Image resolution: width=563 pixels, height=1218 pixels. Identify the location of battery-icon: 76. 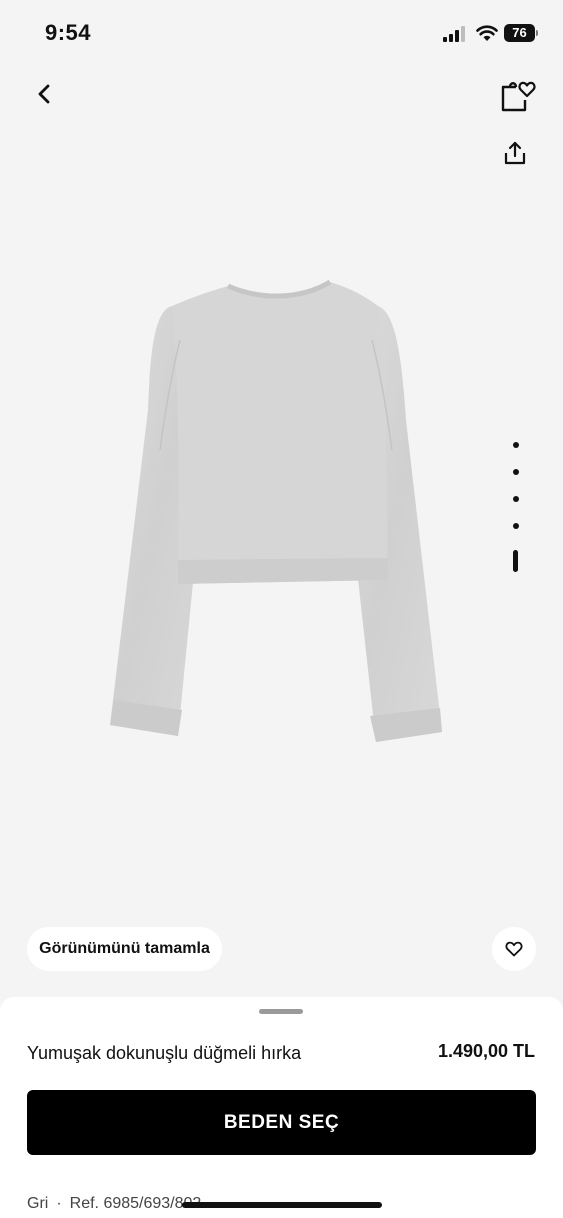
(521, 33).